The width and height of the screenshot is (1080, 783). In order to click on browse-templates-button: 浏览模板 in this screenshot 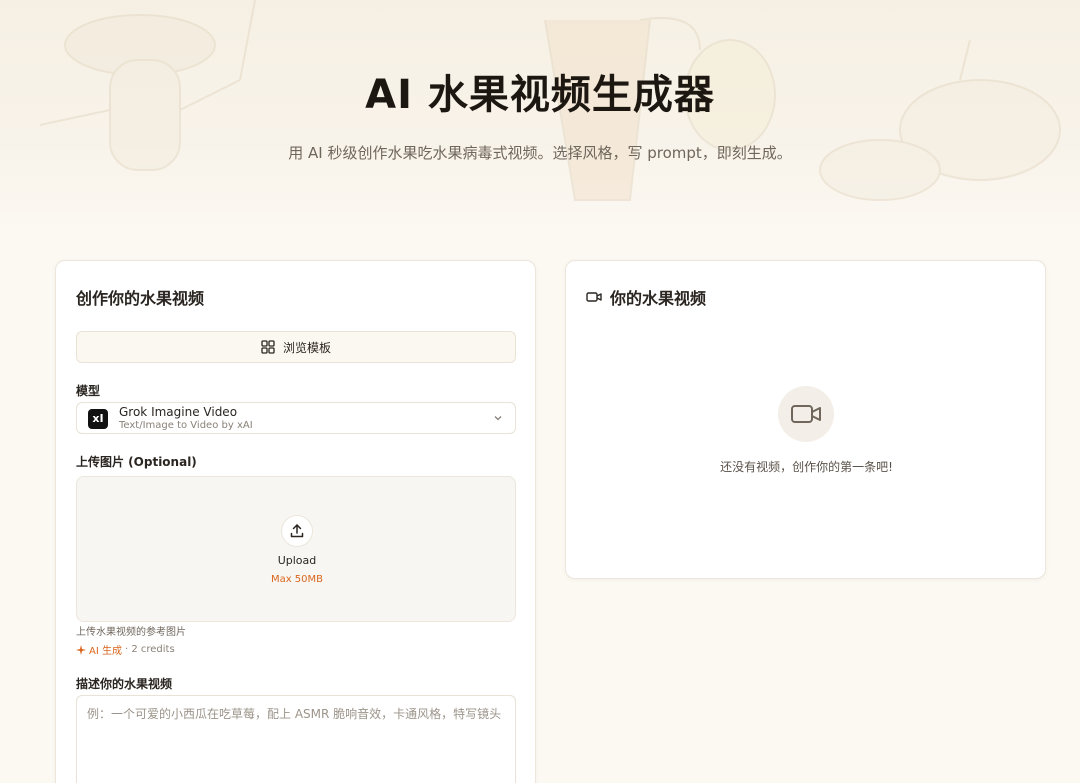, I will do `click(296, 347)`.